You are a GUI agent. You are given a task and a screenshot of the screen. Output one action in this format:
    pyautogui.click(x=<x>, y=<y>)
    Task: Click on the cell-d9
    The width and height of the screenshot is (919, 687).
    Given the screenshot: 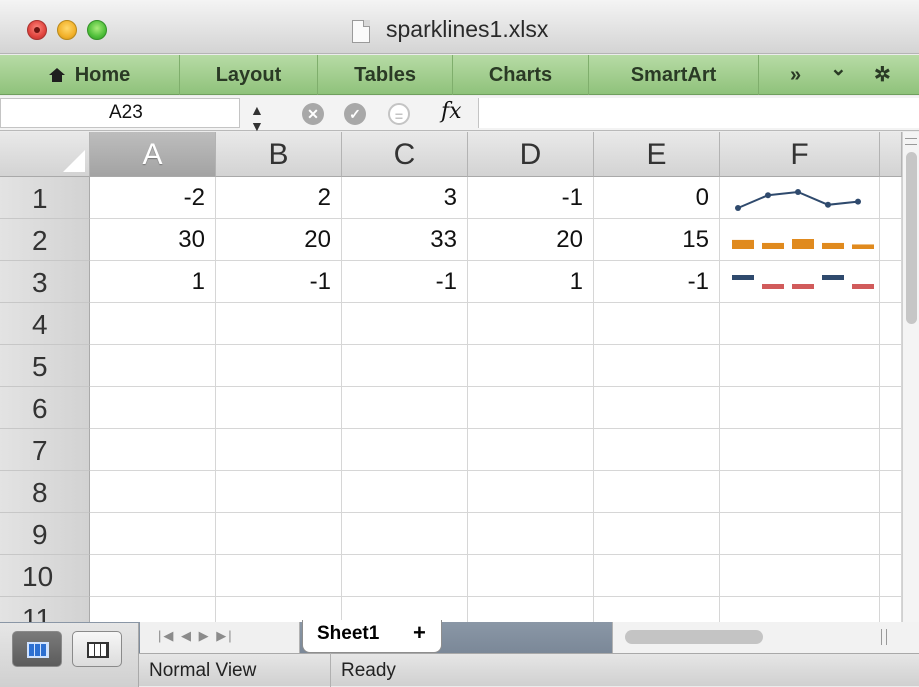 What is the action you would take?
    pyautogui.click(x=531, y=534)
    